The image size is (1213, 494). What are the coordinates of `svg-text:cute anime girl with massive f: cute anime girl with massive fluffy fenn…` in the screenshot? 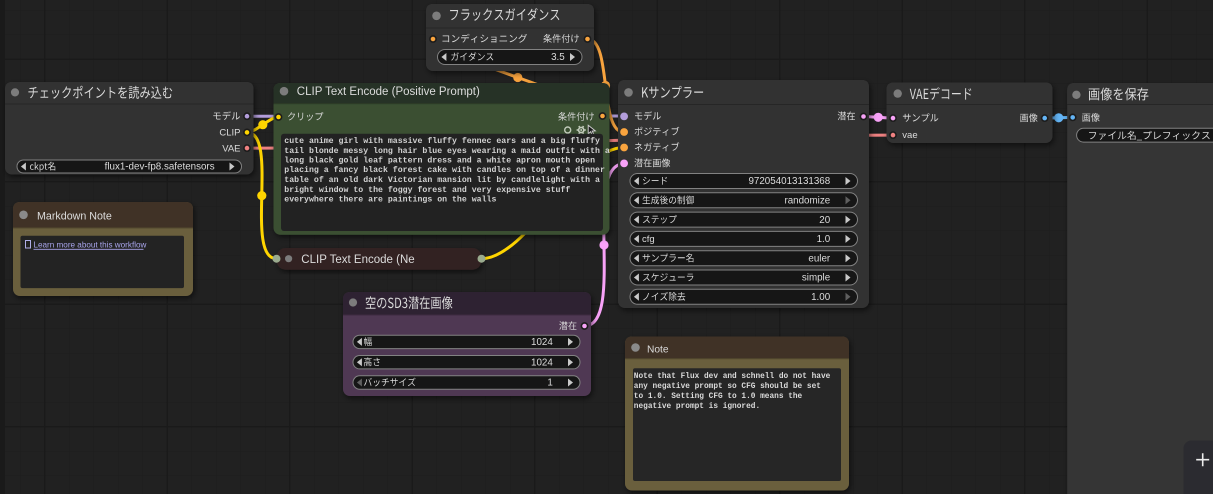 It's located at (442, 141).